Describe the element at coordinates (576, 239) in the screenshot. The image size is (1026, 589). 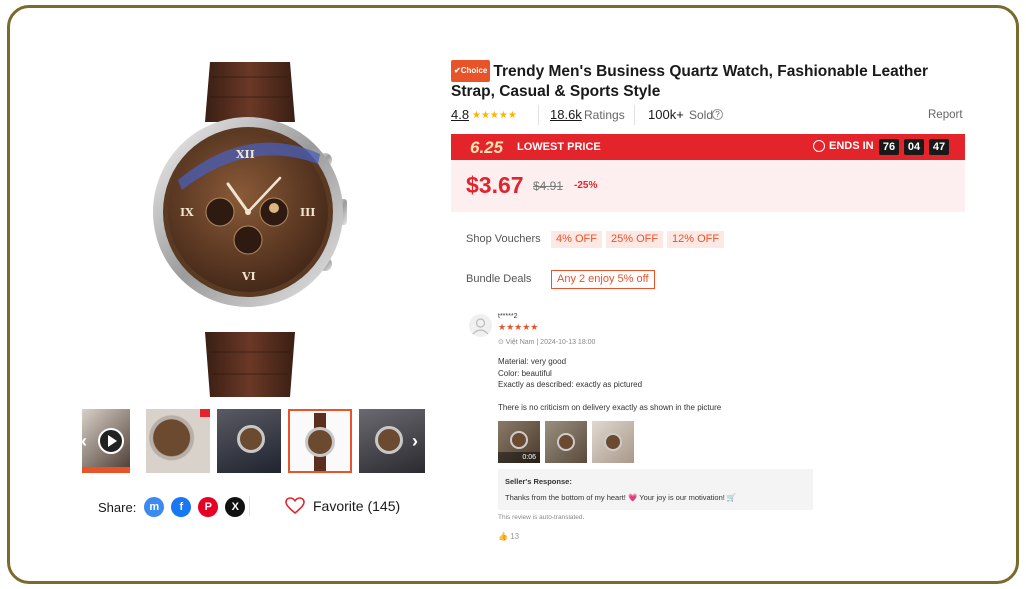
I see `voucher-chip: 4% OFF` at that location.